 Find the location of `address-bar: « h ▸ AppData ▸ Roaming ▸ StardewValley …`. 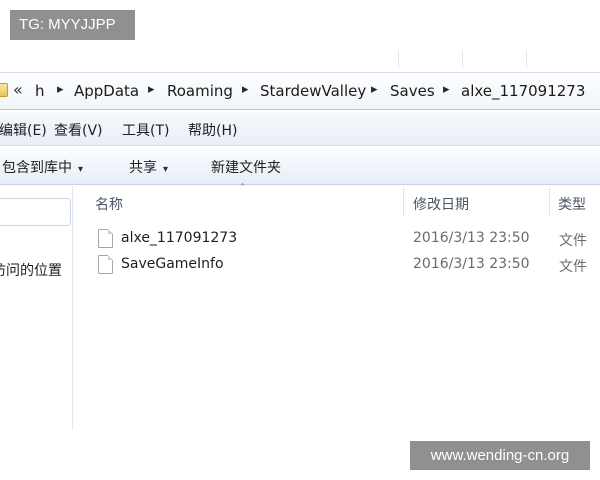

address-bar: « h ▸ AppData ▸ Roaming ▸ StardewValley … is located at coordinates (300, 91).